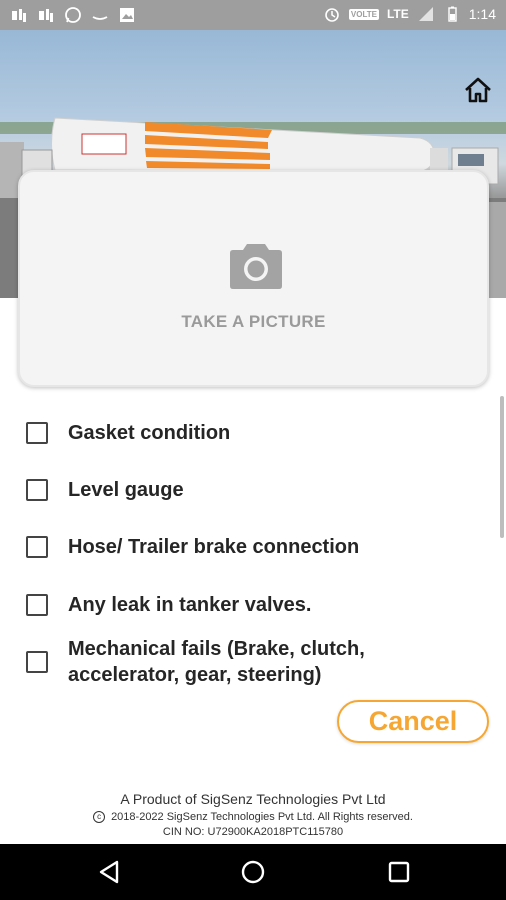  I want to click on checklist-label: Level gauge, so click(126, 490).